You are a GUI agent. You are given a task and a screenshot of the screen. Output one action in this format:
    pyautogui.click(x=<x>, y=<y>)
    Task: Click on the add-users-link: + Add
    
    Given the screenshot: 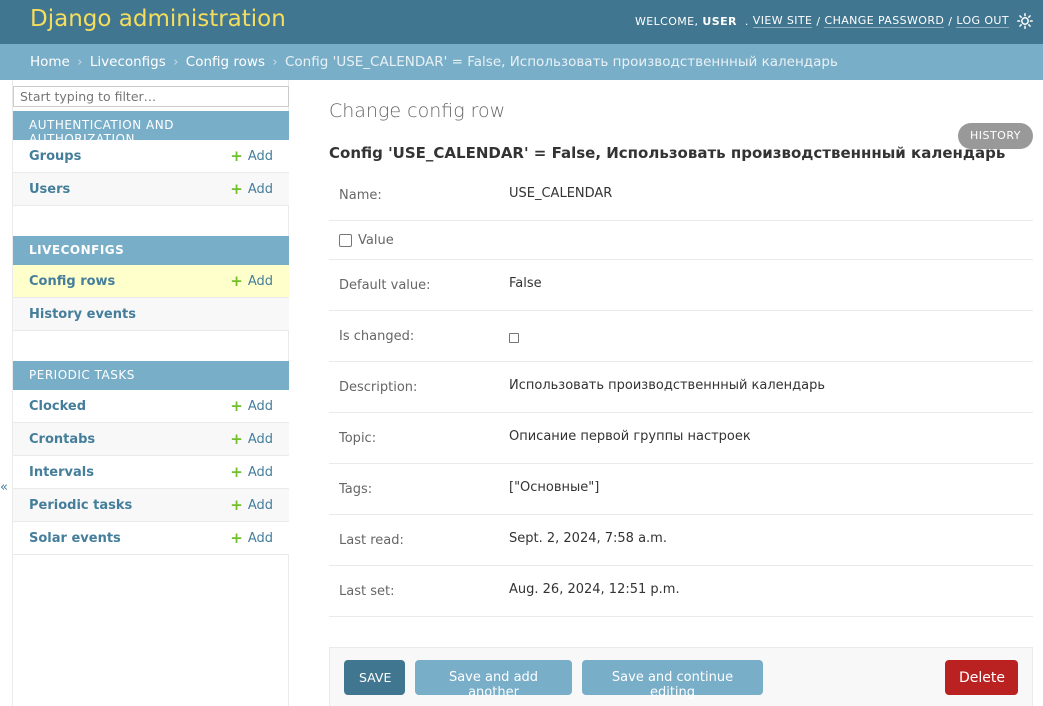 What is the action you would take?
    pyautogui.click(x=251, y=189)
    